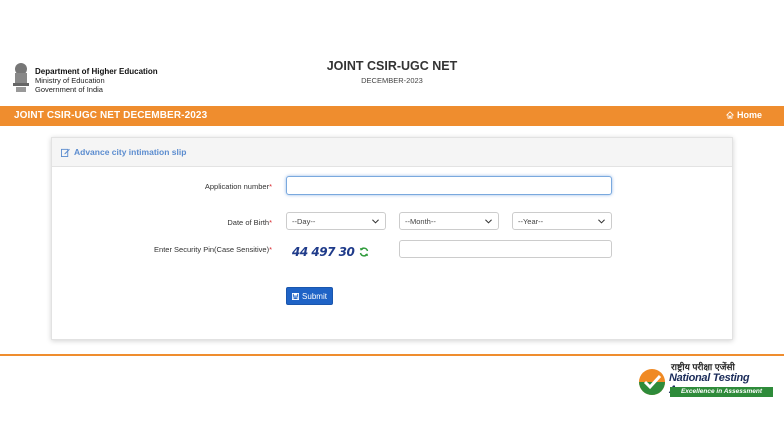  Describe the element at coordinates (249, 222) in the screenshot. I see `date-of-birth-label: Date of Birth*` at that location.